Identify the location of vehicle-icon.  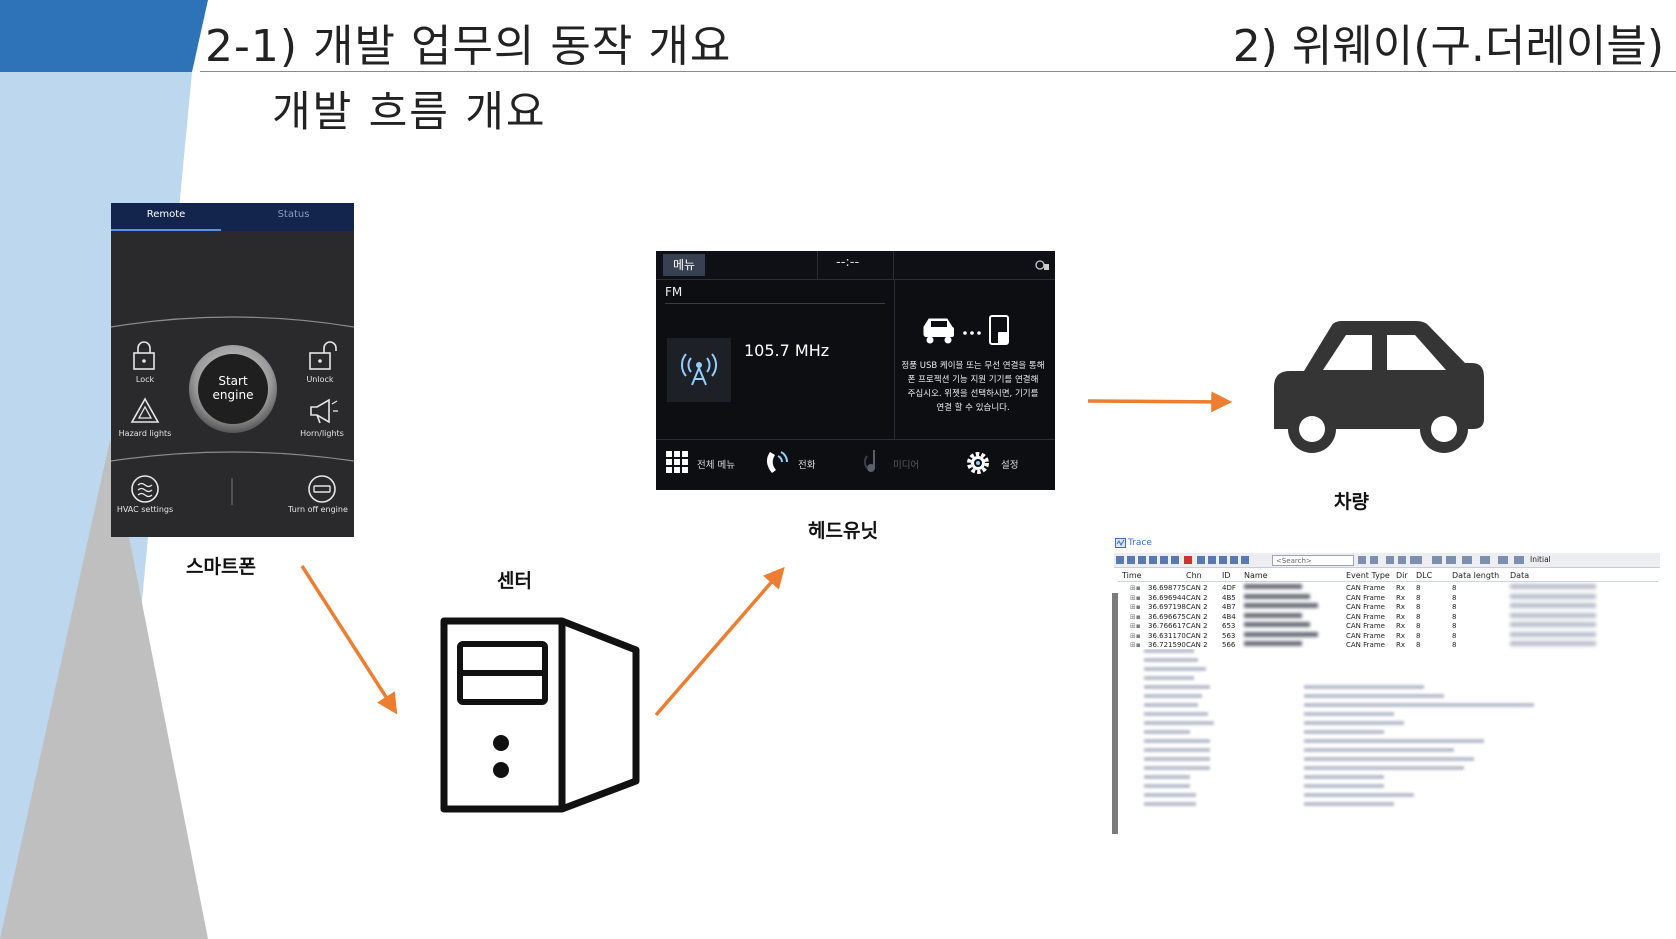
(1379, 387).